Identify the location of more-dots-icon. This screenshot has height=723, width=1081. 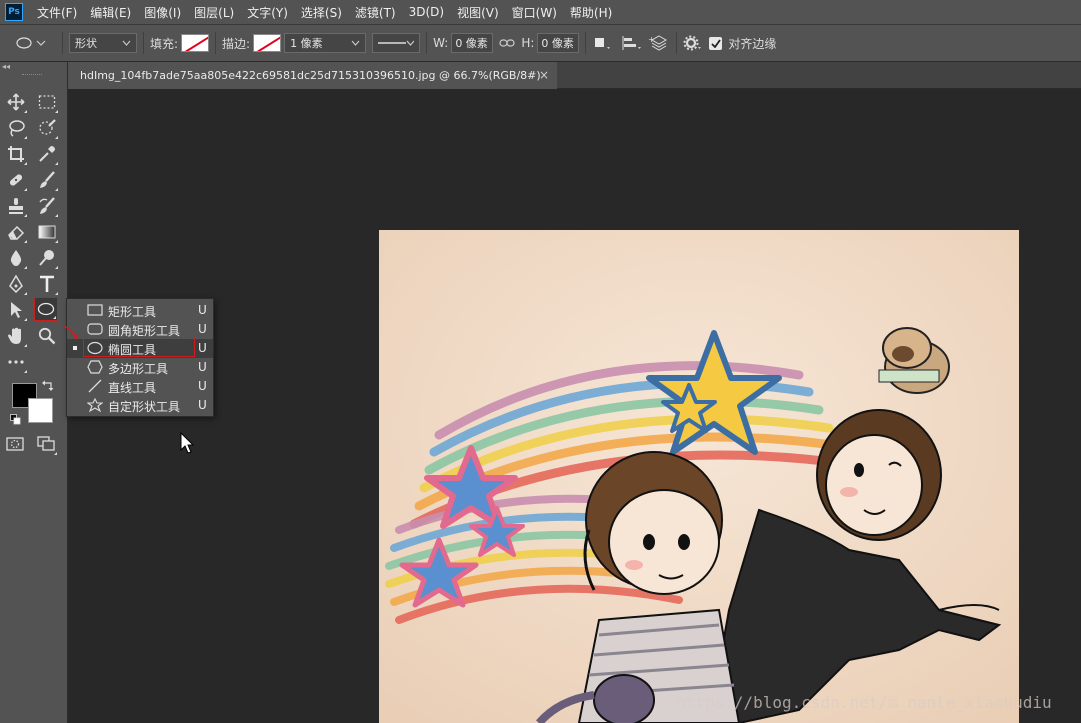
(16, 362).